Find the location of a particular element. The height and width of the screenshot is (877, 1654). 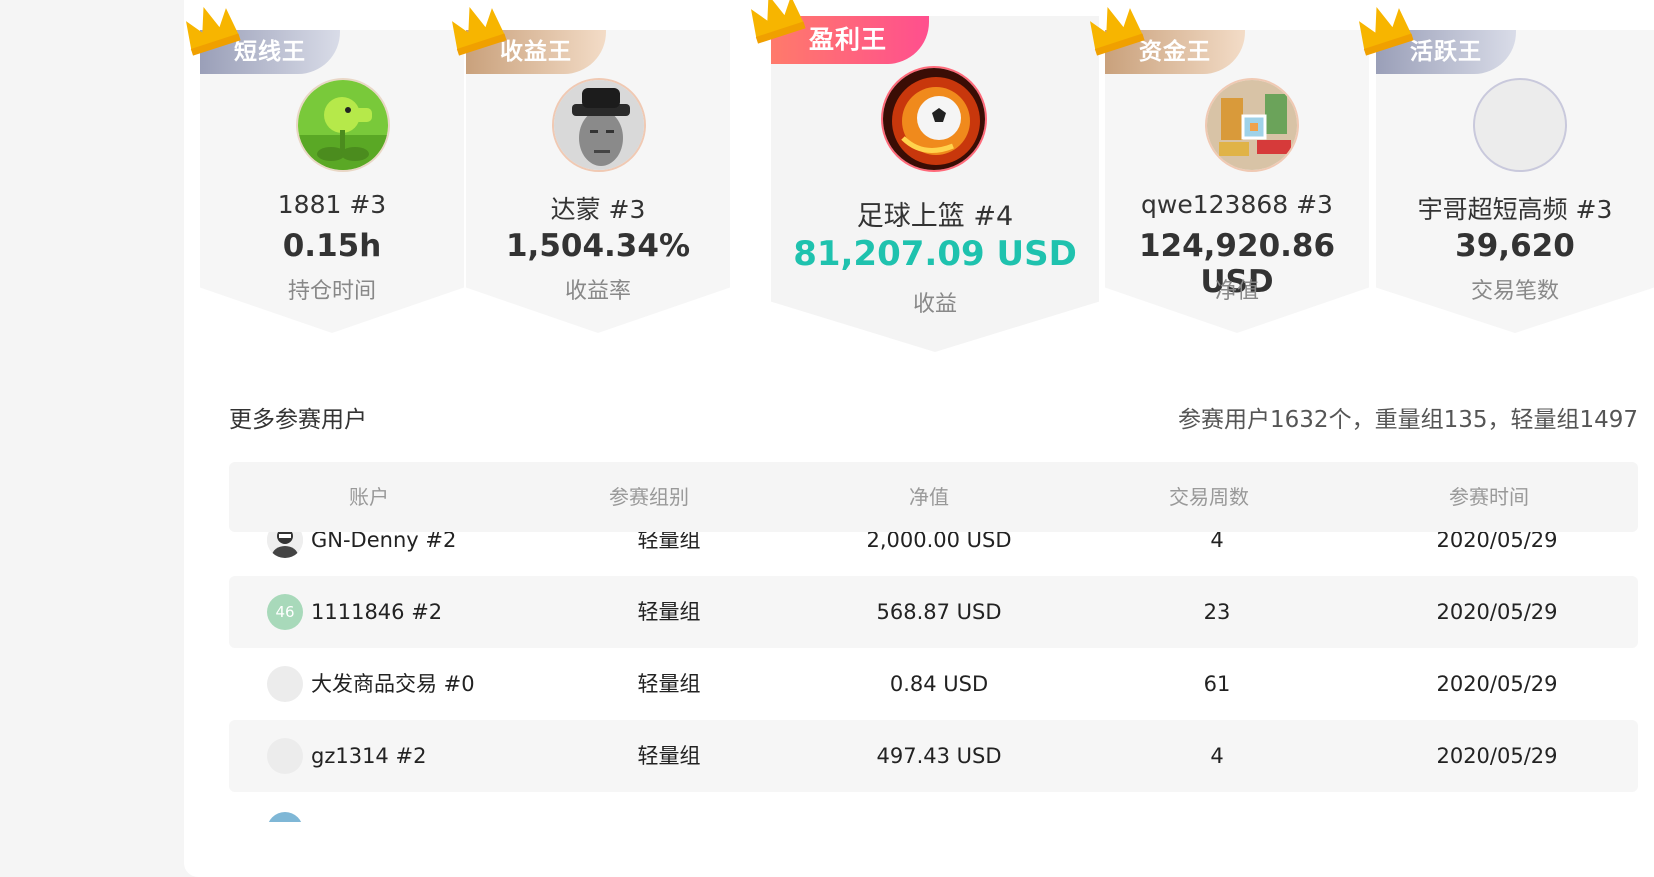

award-metric-label: 交易笔数 is located at coordinates (1514, 291).